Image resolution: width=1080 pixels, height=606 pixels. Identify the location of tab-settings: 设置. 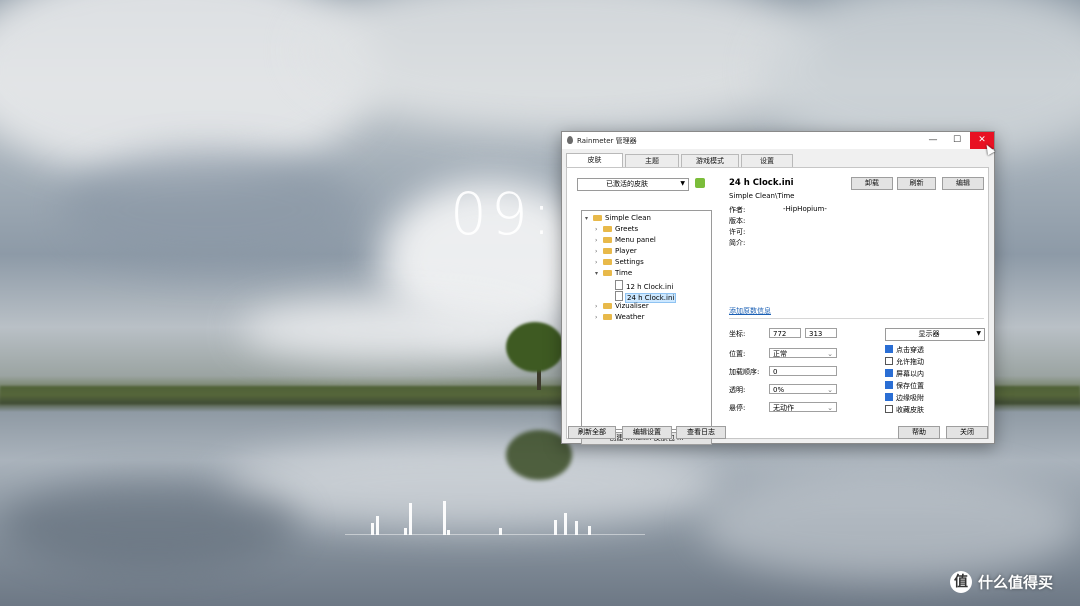
(767, 161).